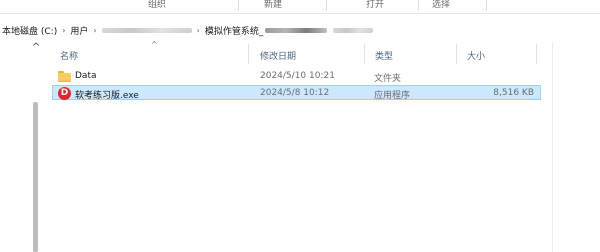 The width and height of the screenshot is (600, 252). Describe the element at coordinates (375, 5) in the screenshot. I see `ribbon-group-open: 打开` at that location.